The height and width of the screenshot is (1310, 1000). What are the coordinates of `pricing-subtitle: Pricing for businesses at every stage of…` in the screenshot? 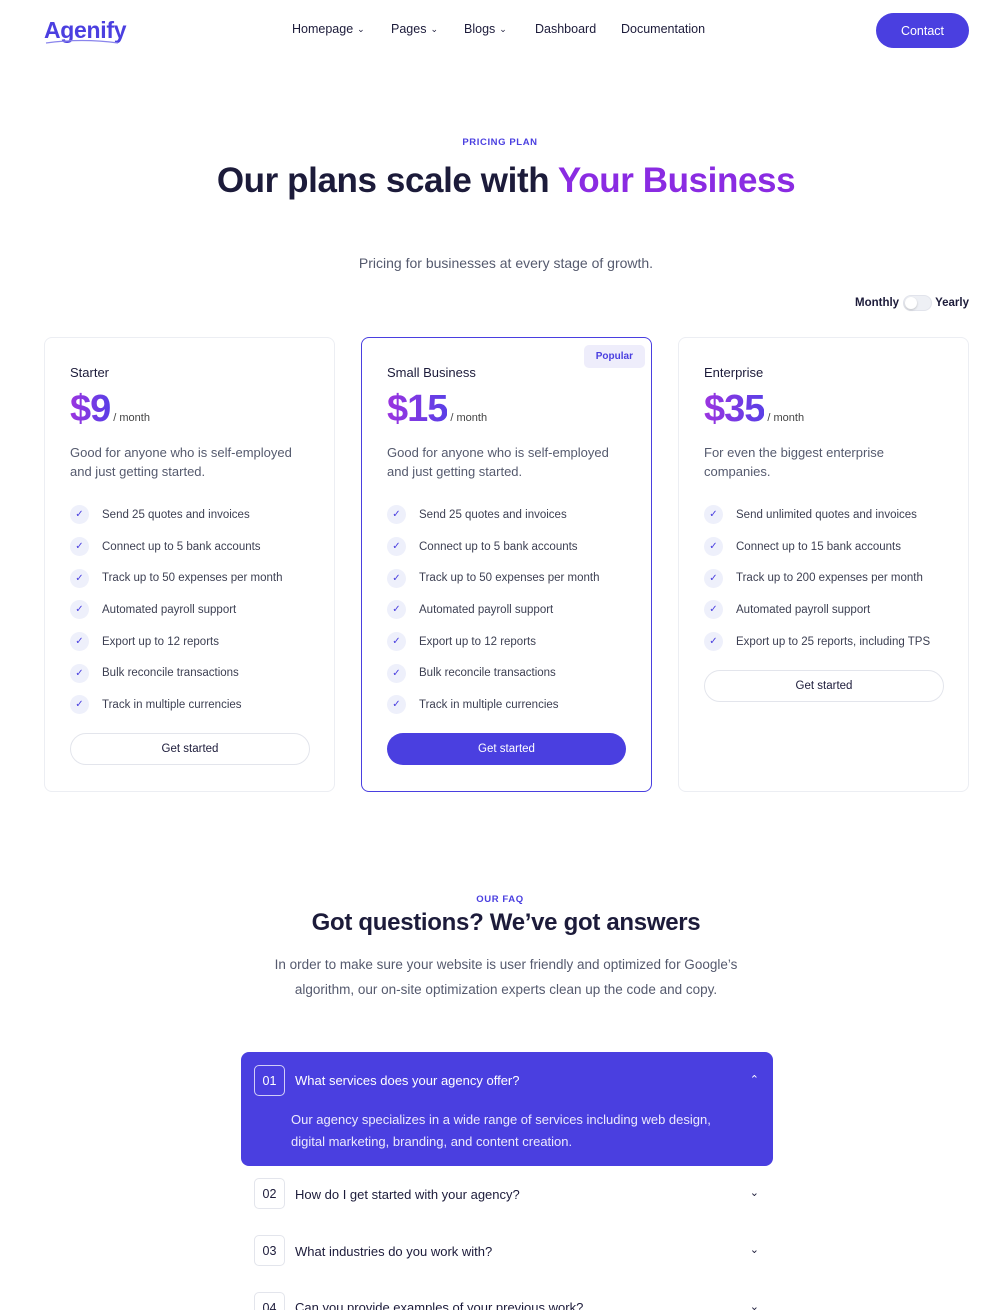 It's located at (506, 263).